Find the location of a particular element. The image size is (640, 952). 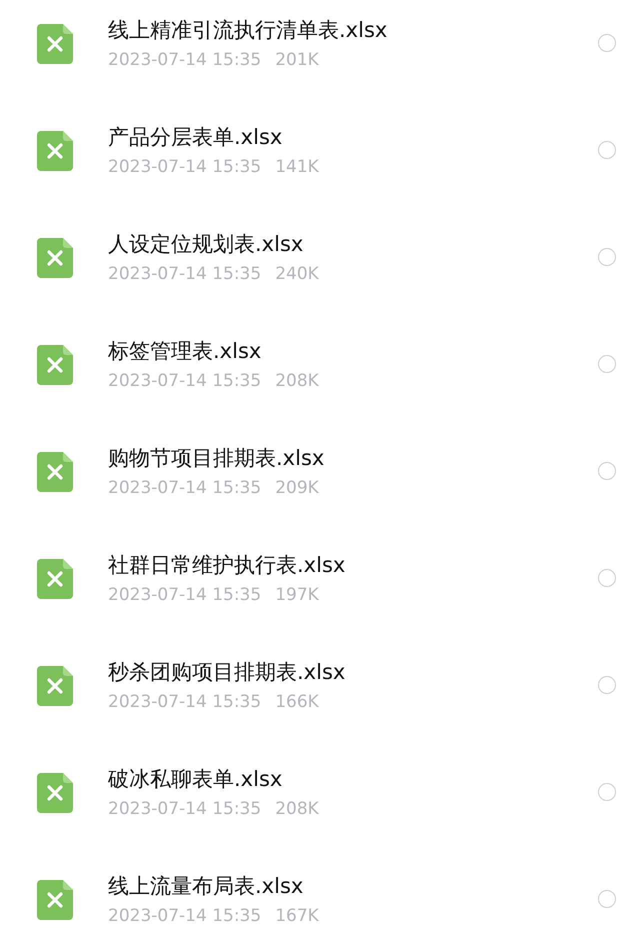

file-name: 线上精准引流执行清单表.xlsx is located at coordinates (248, 30).